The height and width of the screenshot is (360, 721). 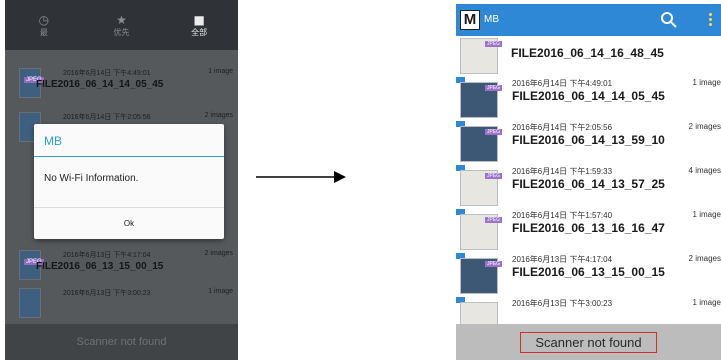 What do you see at coordinates (470, 20) in the screenshot?
I see `app-logo: M` at bounding box center [470, 20].